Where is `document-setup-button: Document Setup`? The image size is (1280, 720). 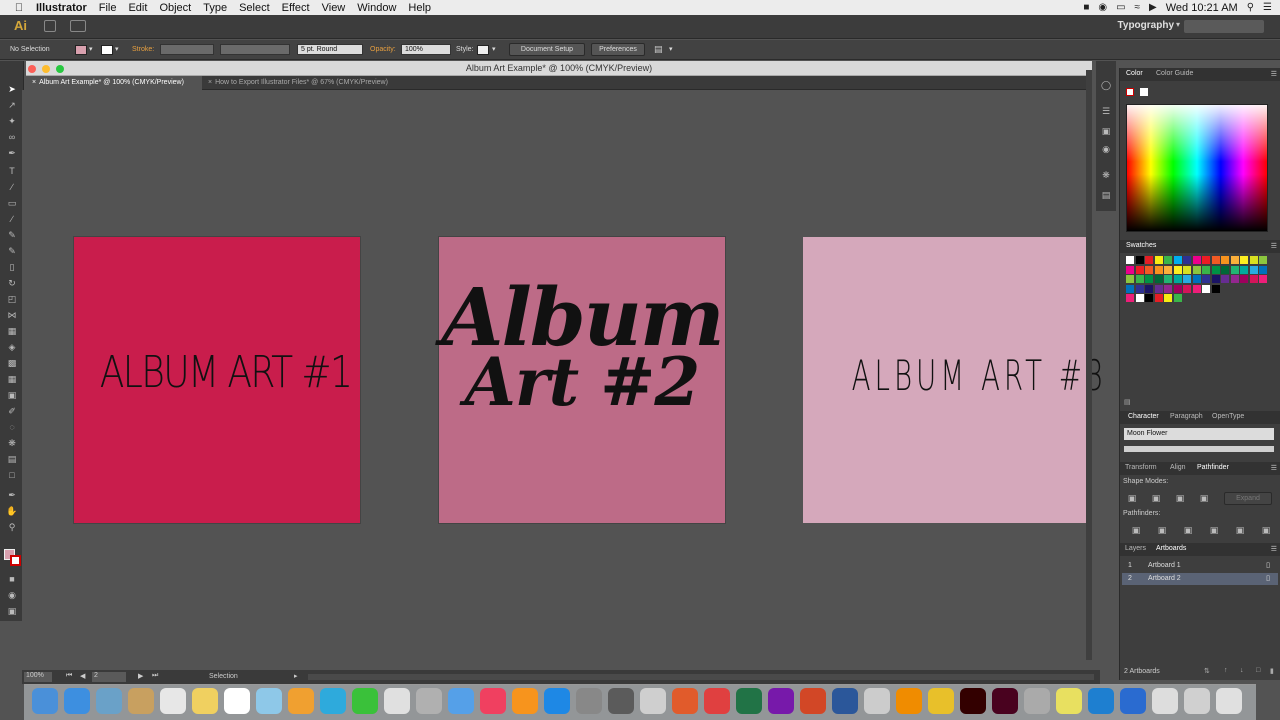
document-setup-button: Document Setup is located at coordinates (547, 49).